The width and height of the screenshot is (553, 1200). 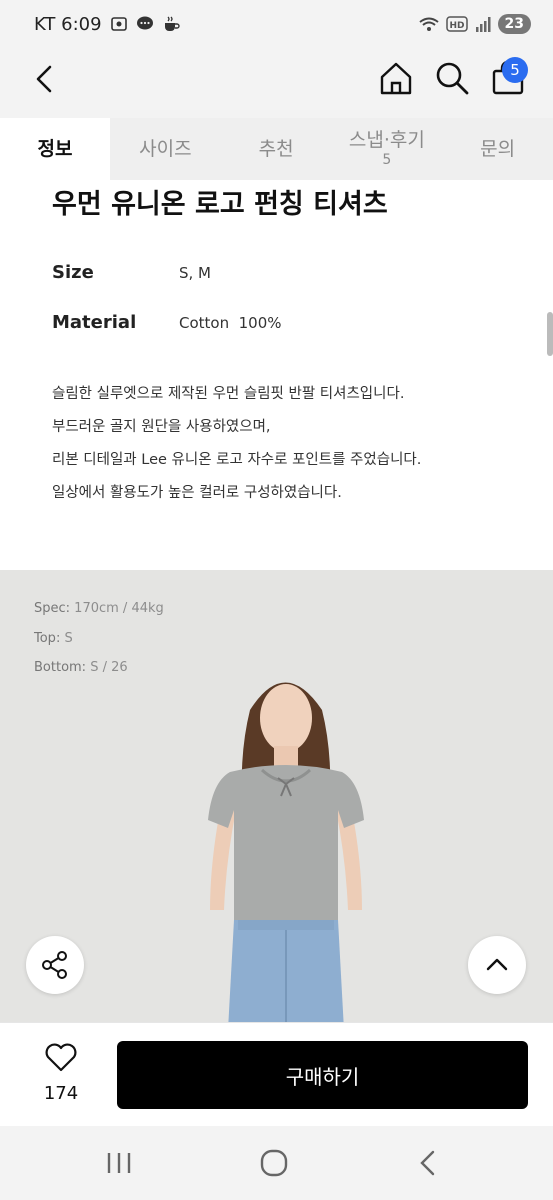 I want to click on screenshot-icon, so click(x=118, y=24).